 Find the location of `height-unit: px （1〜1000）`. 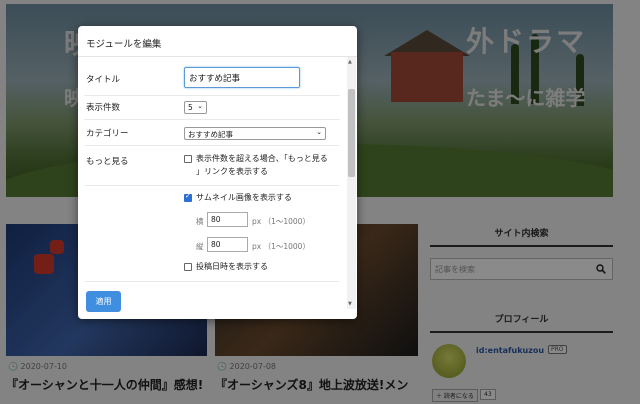

height-unit: px （1〜1000） is located at coordinates (281, 246).